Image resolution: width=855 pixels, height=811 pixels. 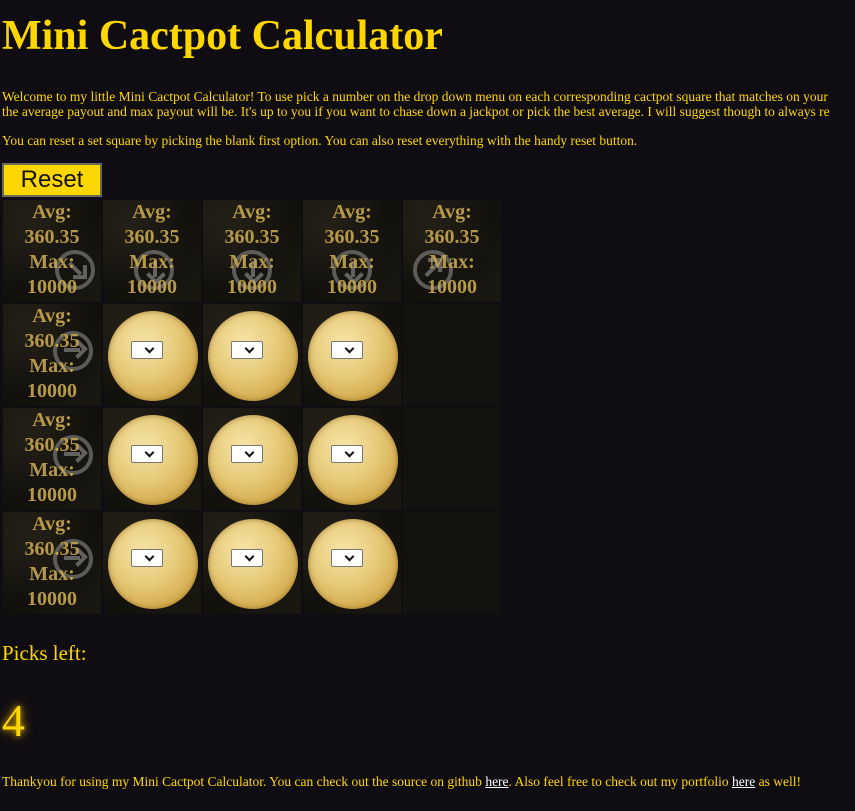 I want to click on line-diagonal-up: Avg: 360.35 Max: 10000, so click(x=452, y=251).